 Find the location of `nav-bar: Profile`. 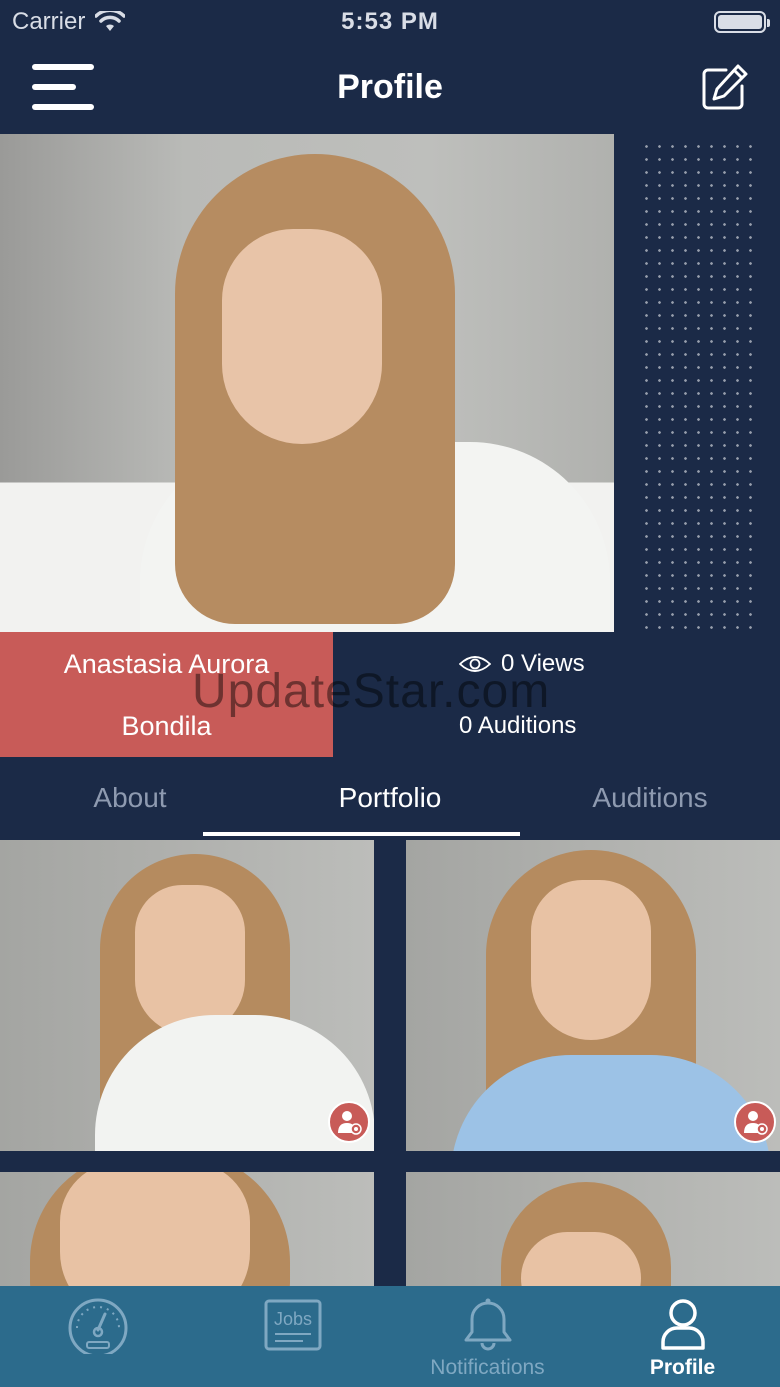

nav-bar: Profile is located at coordinates (390, 89).